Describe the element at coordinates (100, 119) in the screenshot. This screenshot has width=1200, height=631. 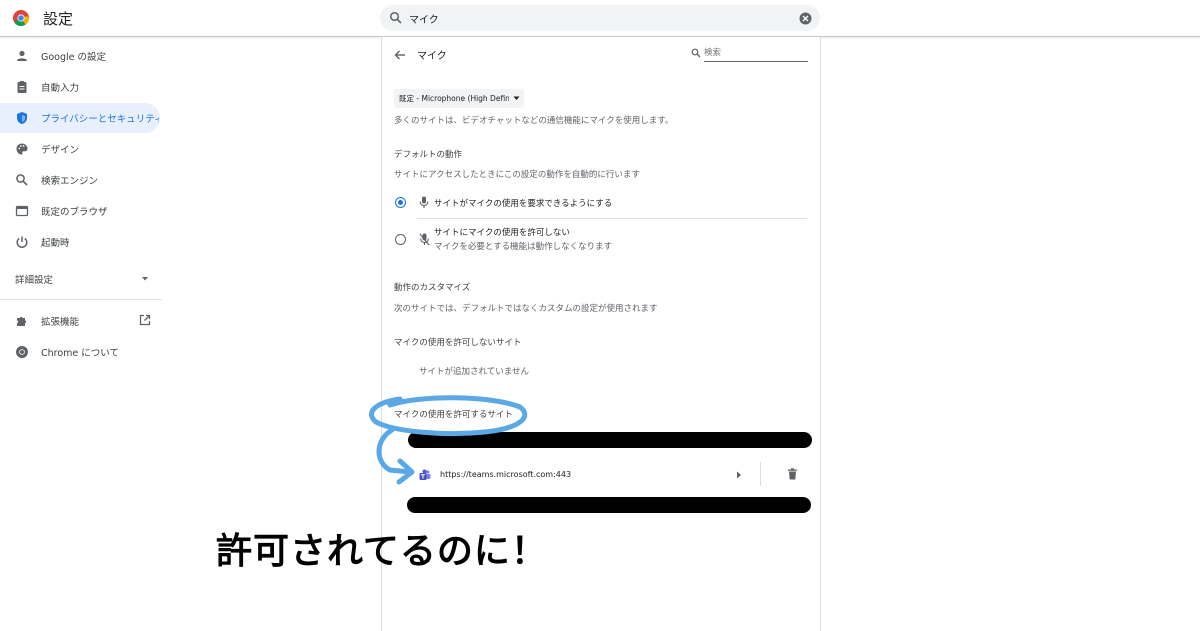
I see `sidebar-item-label: プライバシーとセキュリティ` at that location.